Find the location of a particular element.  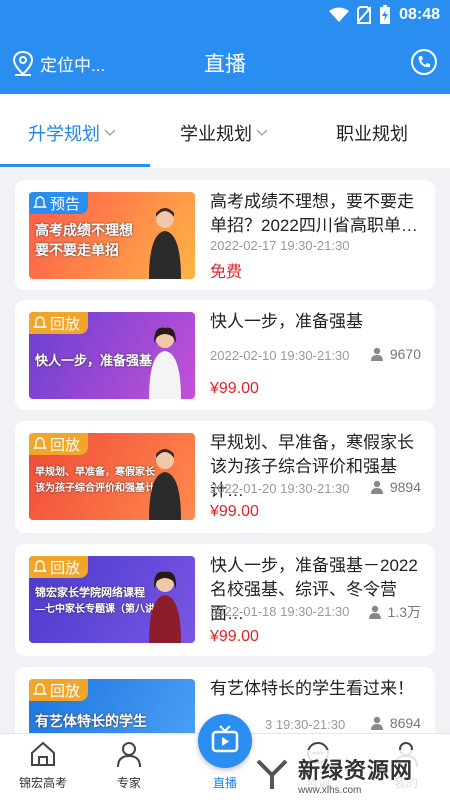

live-button is located at coordinates (225, 741).